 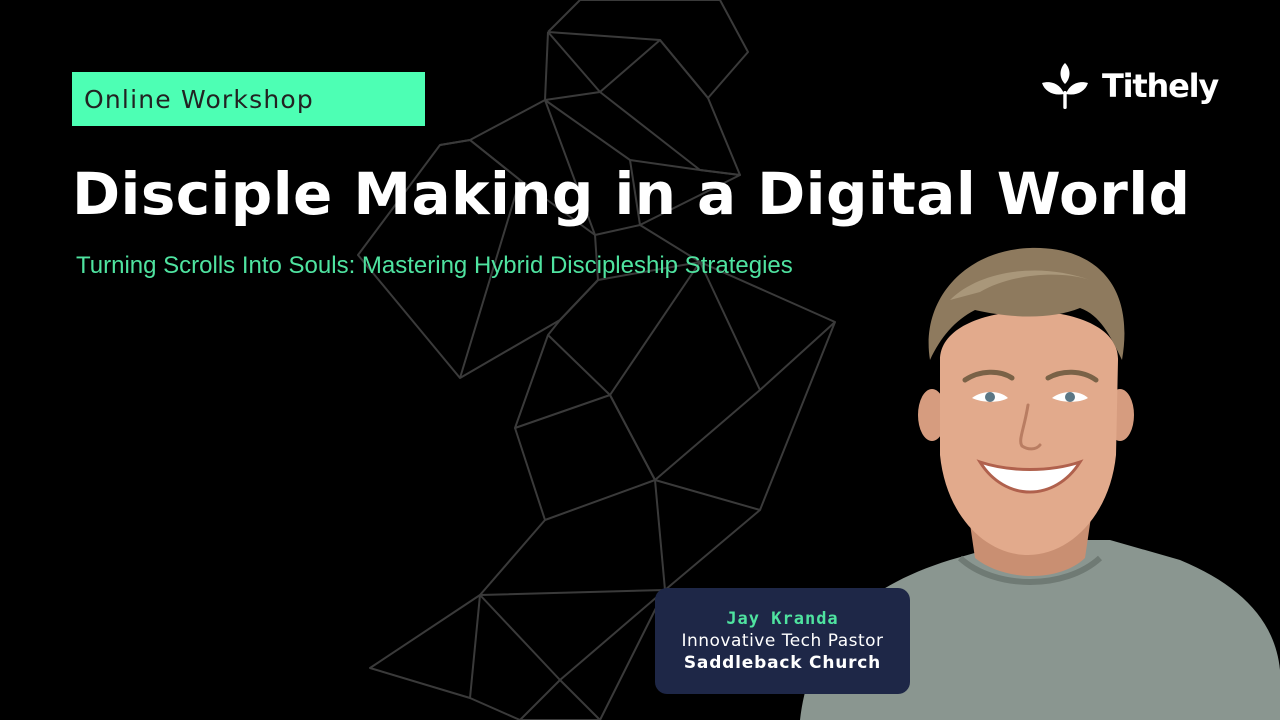 What do you see at coordinates (199, 99) in the screenshot?
I see `workshop-badge-label: Online Workshop` at bounding box center [199, 99].